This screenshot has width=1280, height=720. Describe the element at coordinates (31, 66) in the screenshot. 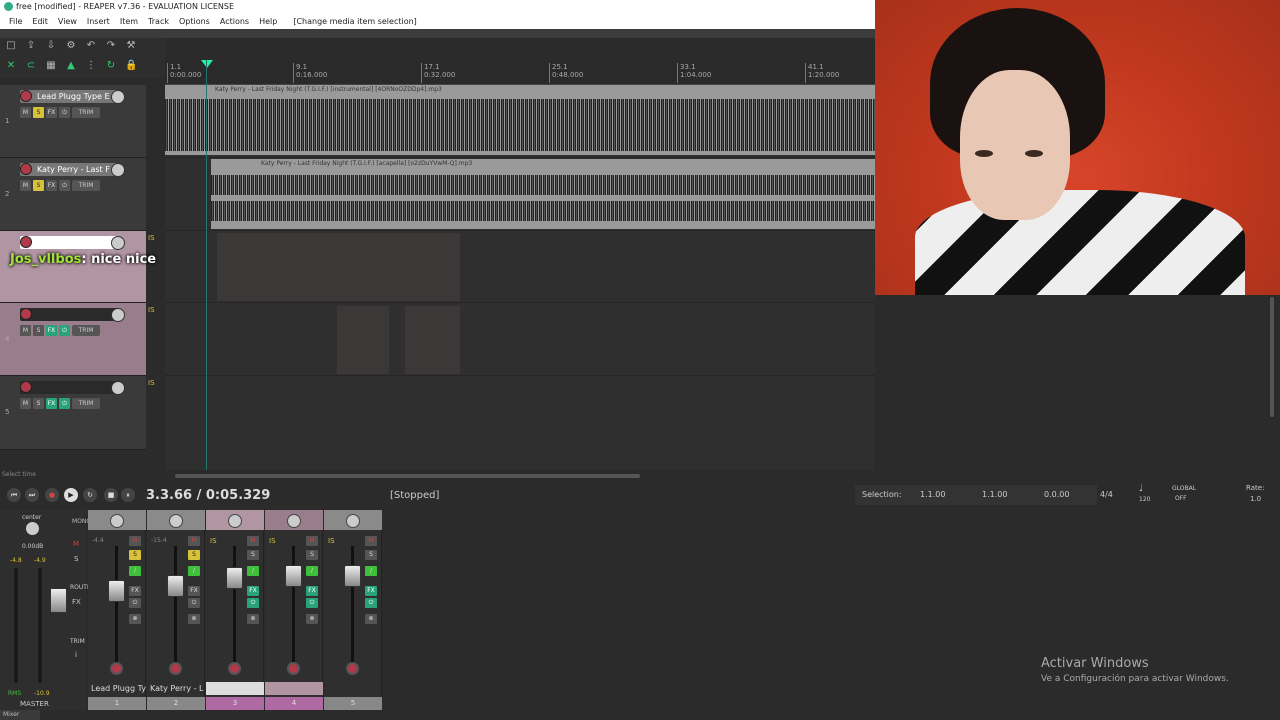

I see `ripple-edit-icon: ⊂` at that location.